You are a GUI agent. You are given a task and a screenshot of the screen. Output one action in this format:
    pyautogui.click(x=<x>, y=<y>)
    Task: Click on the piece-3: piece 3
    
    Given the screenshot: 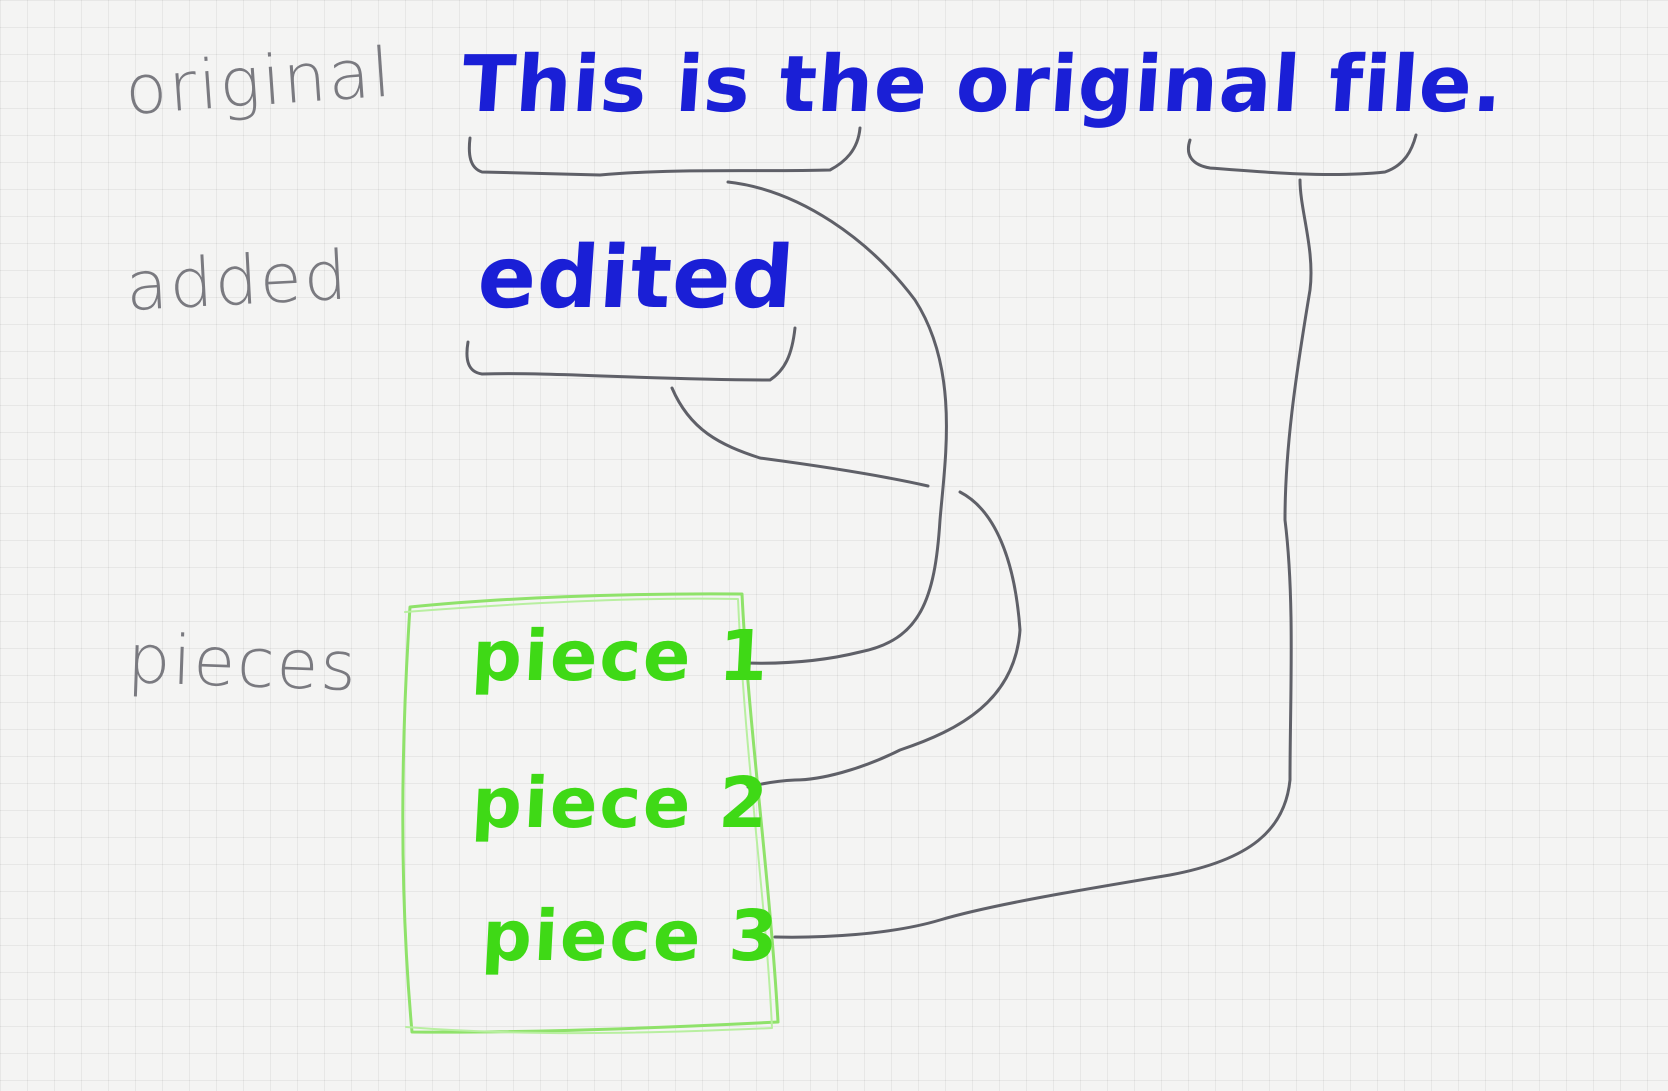 What is the action you would take?
    pyautogui.click(x=630, y=936)
    